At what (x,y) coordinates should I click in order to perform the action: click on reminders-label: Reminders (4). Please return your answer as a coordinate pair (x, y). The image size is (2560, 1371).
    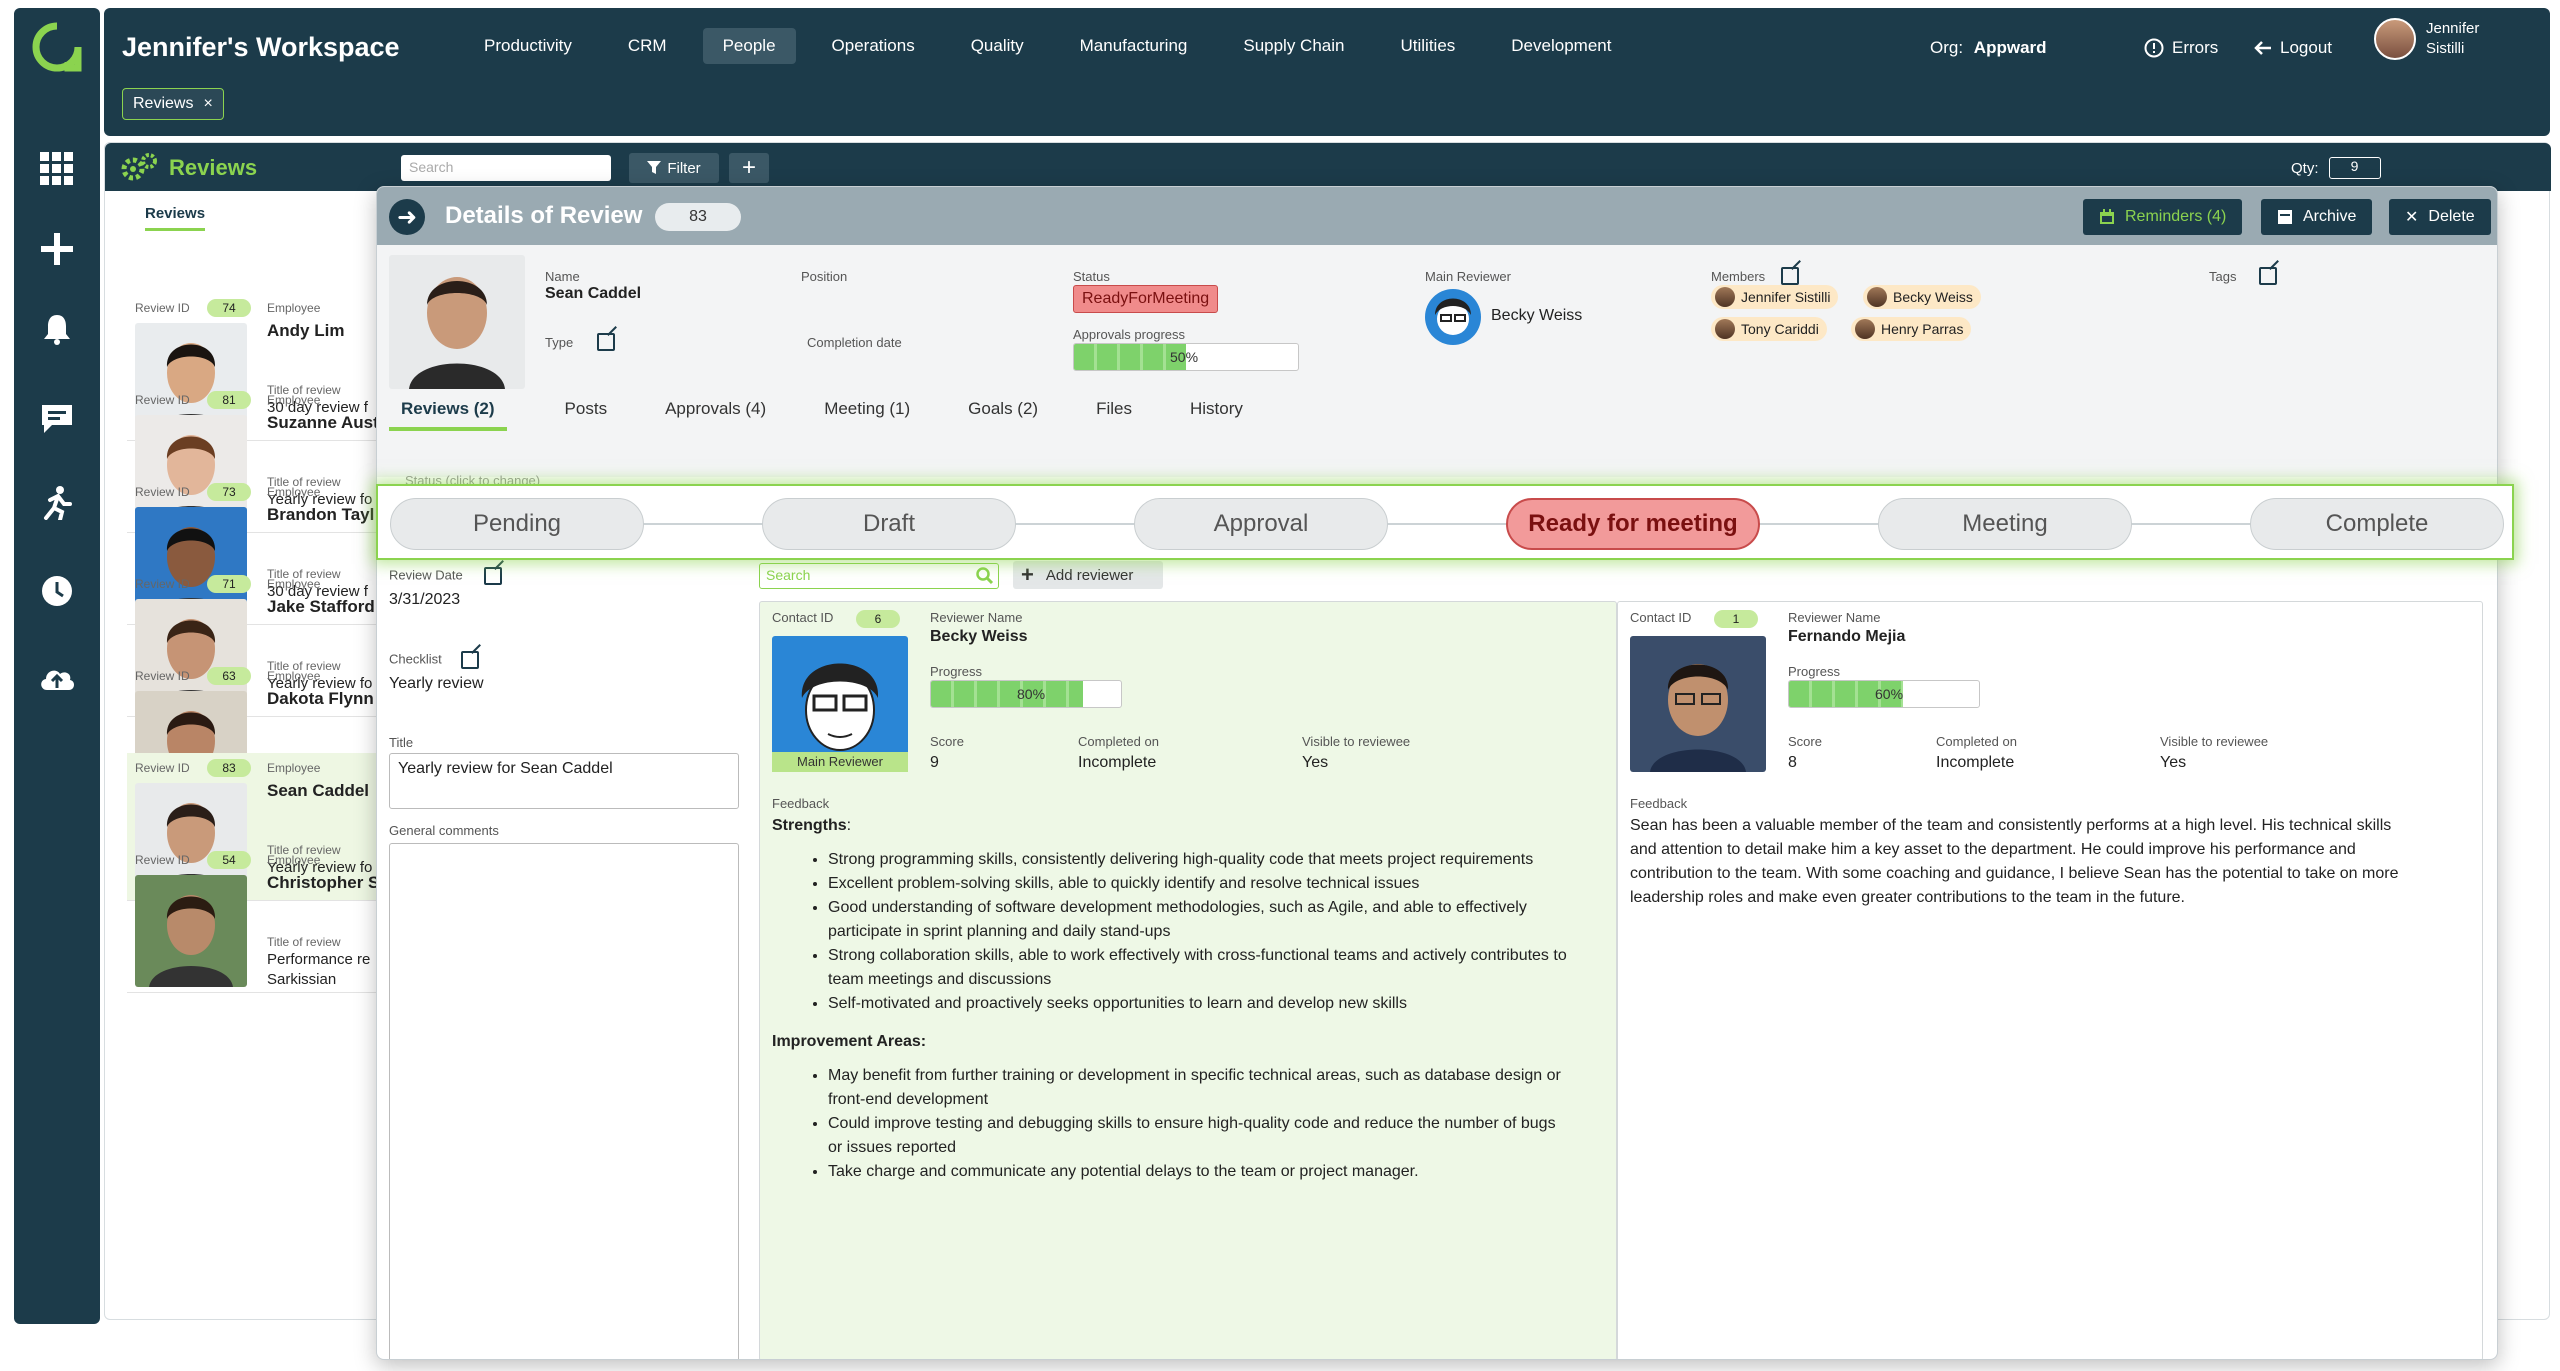
    Looking at the image, I should click on (2176, 216).